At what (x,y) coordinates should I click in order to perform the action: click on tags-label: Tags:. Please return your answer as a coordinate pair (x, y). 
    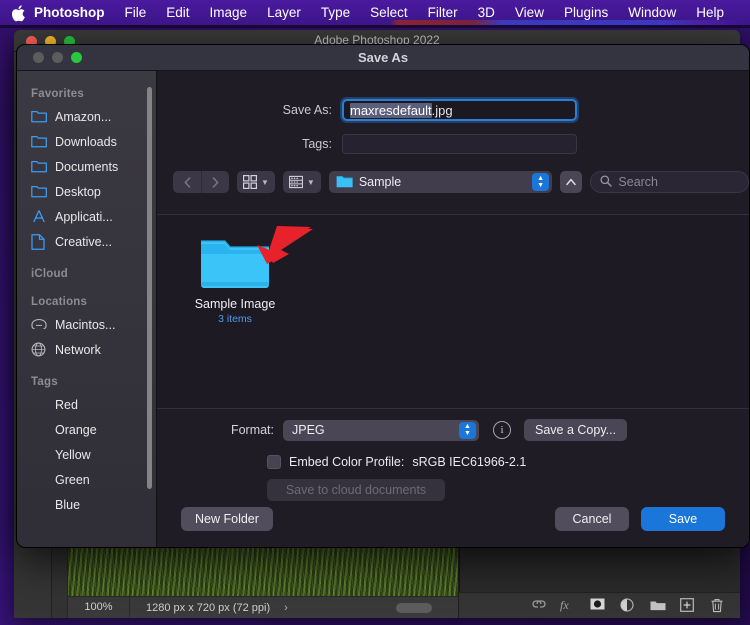
    Looking at the image, I should click on (317, 144).